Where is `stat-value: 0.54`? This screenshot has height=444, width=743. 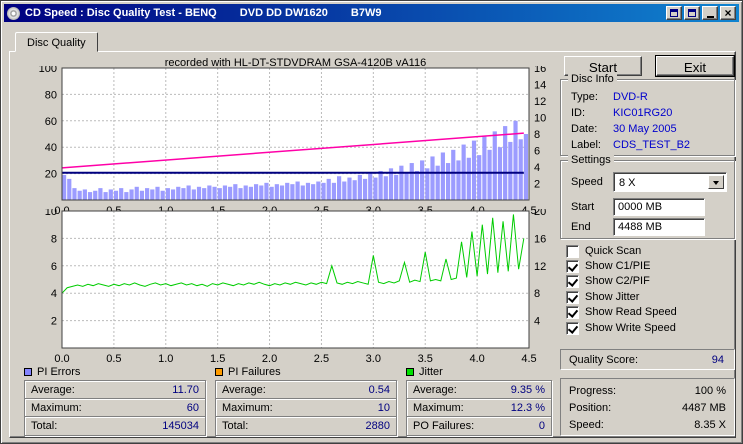 stat-value: 0.54 is located at coordinates (379, 389).